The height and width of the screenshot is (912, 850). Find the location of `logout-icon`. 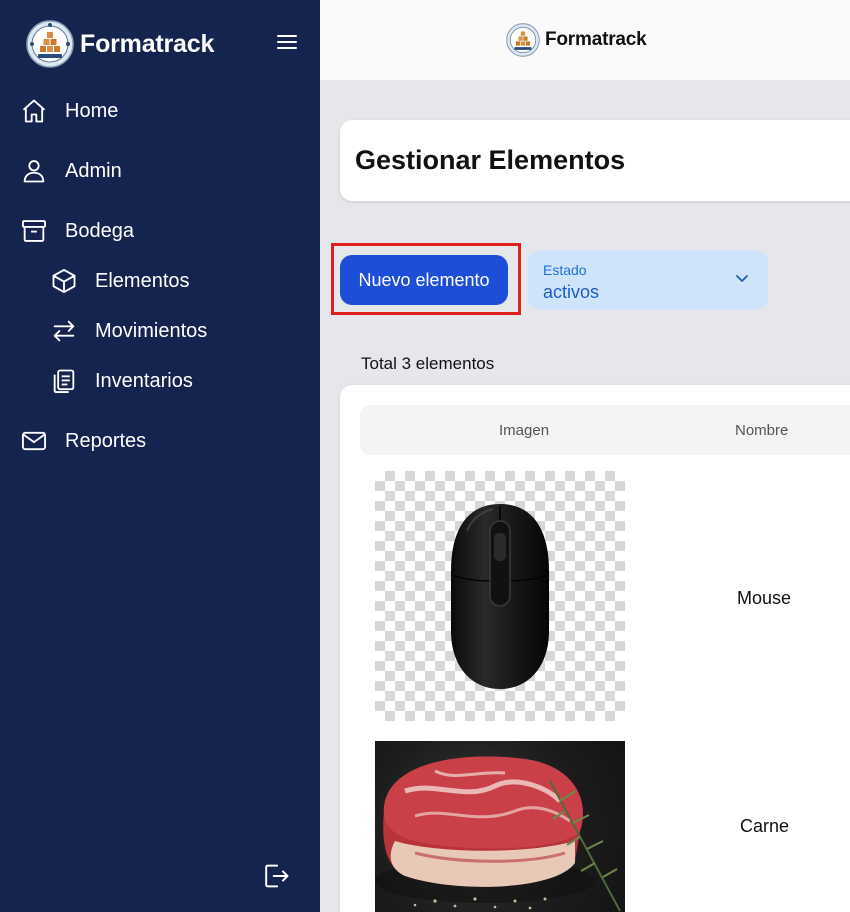

logout-icon is located at coordinates (276, 876).